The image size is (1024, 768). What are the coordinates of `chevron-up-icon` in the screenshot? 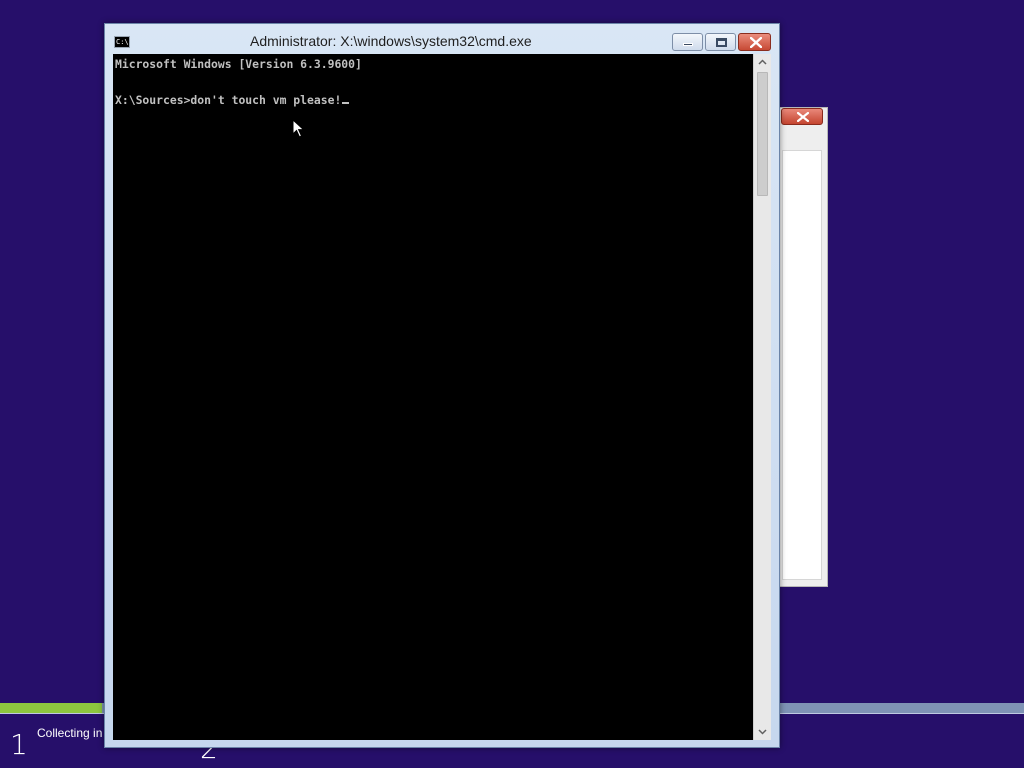 It's located at (762, 62).